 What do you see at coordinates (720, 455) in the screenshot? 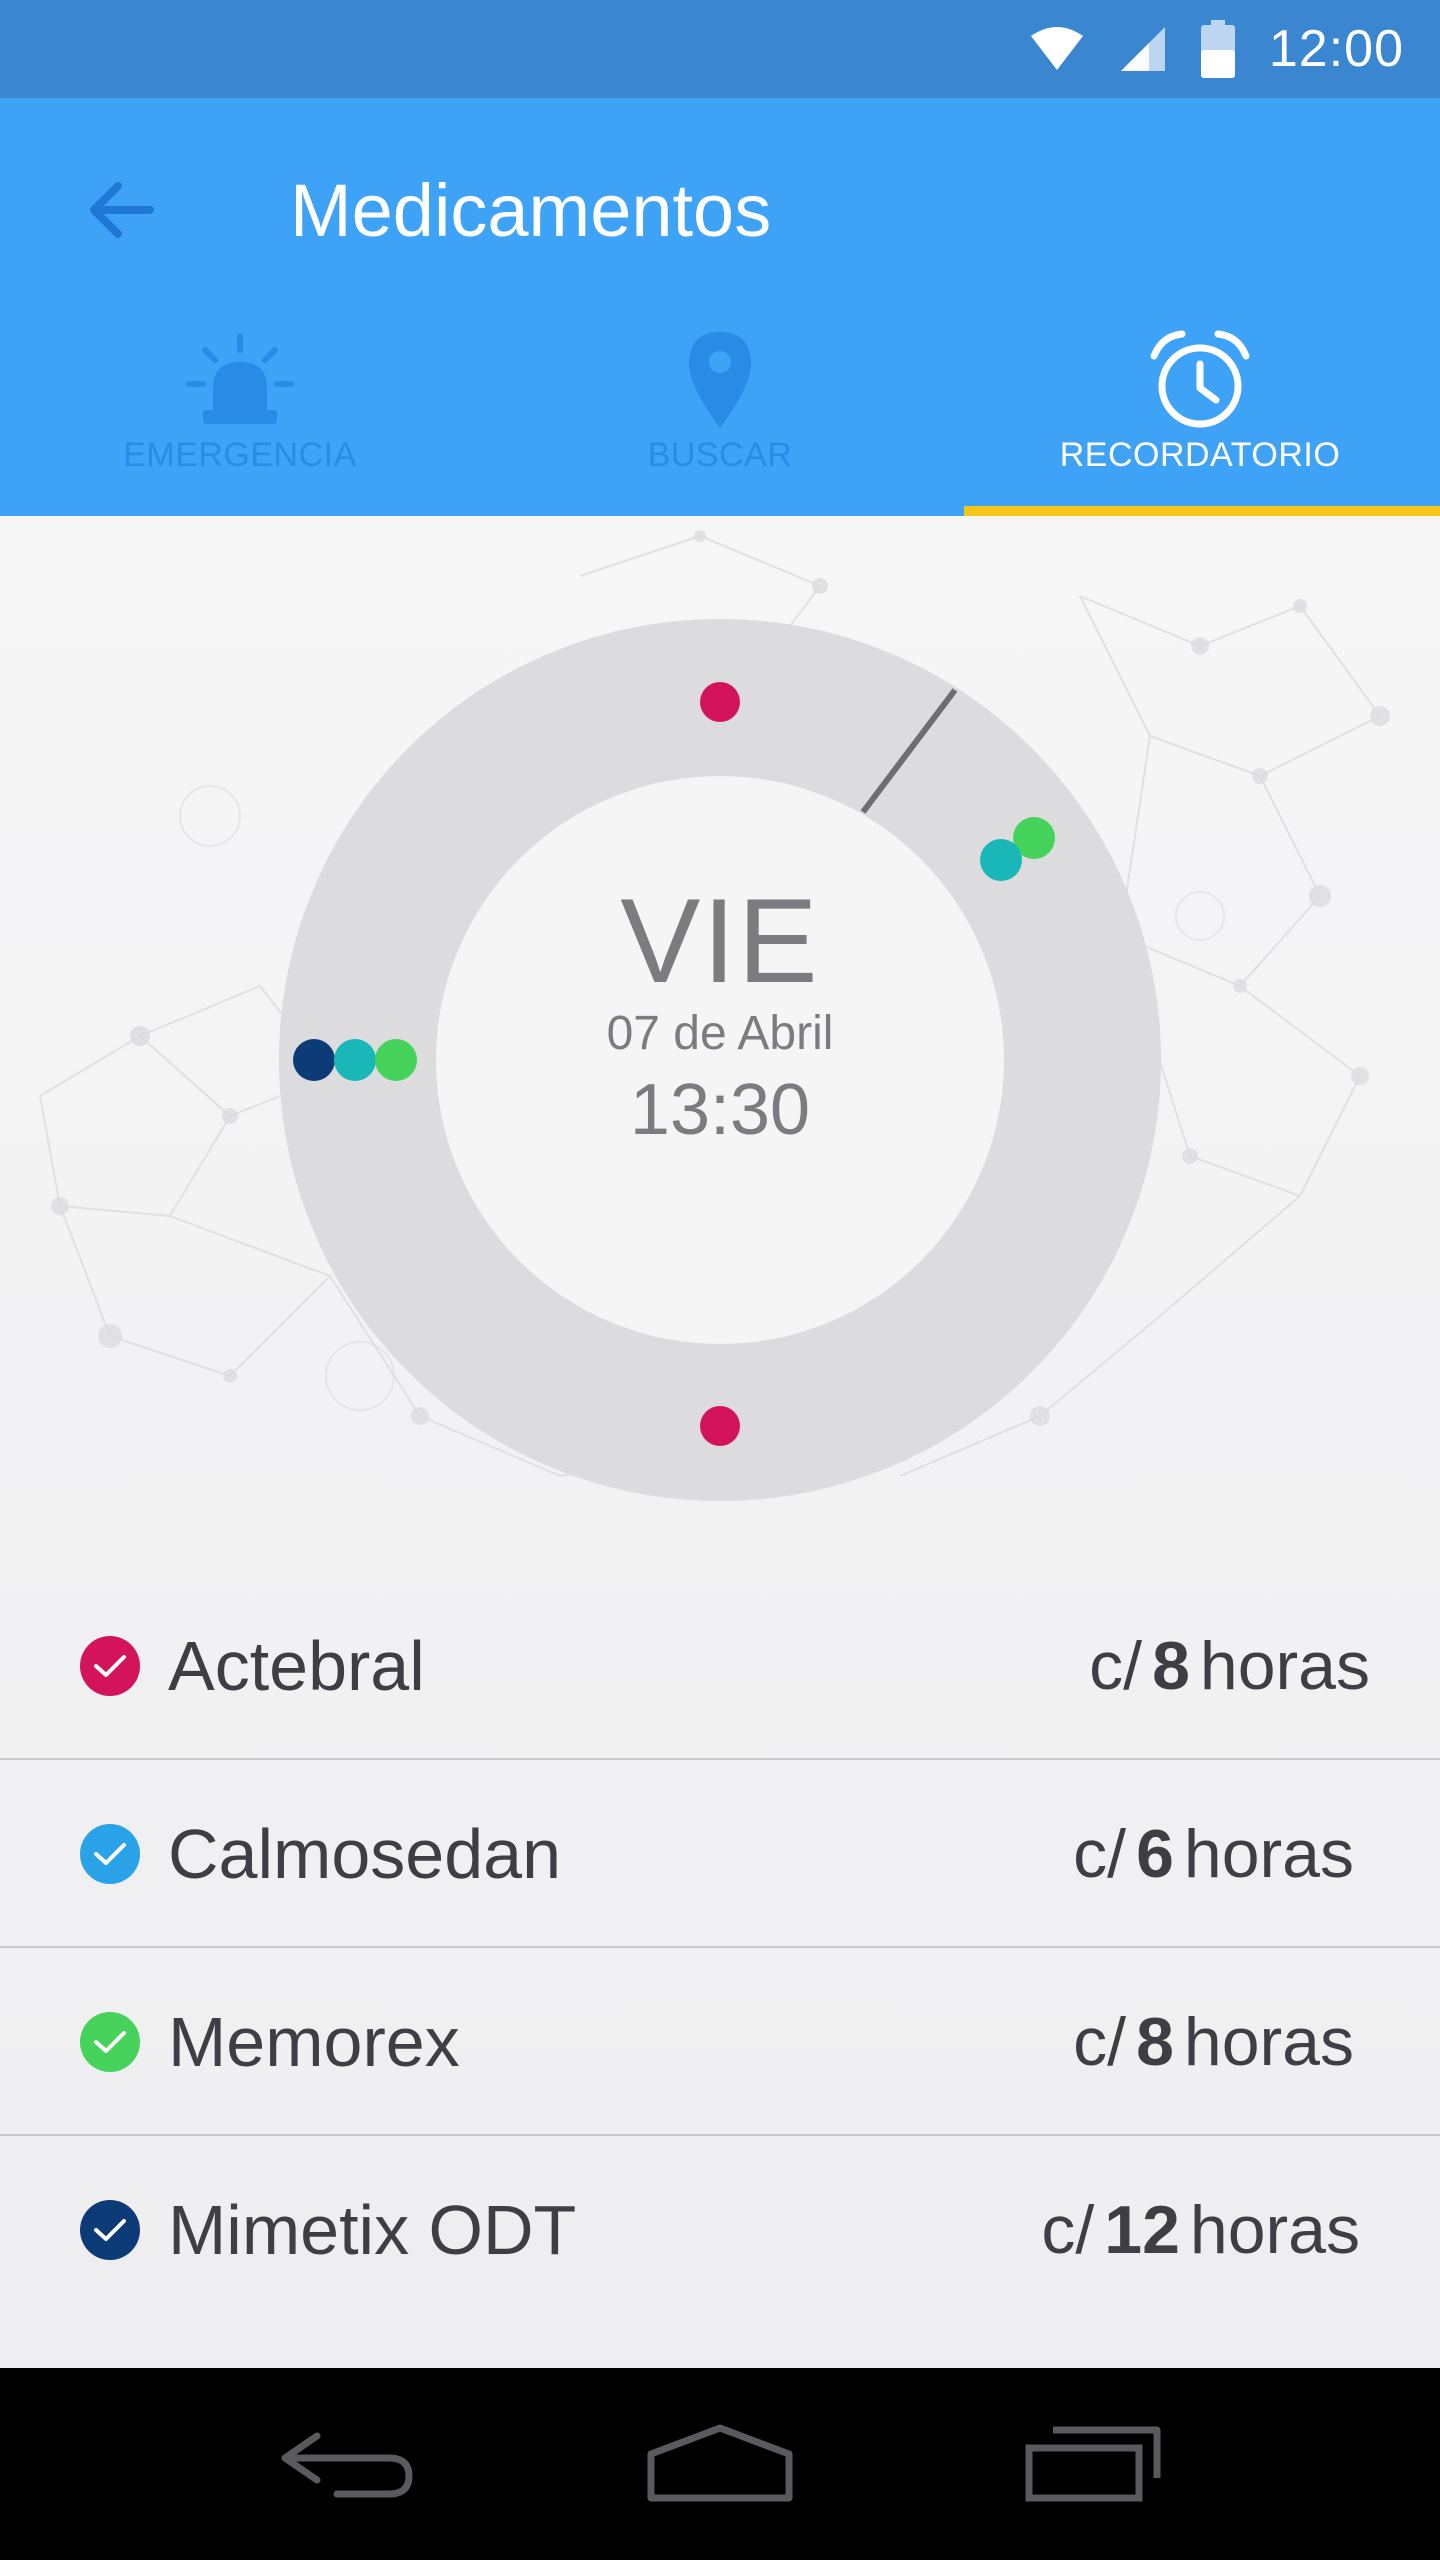
I see `tab-label-buscar: BUSCAR` at bounding box center [720, 455].